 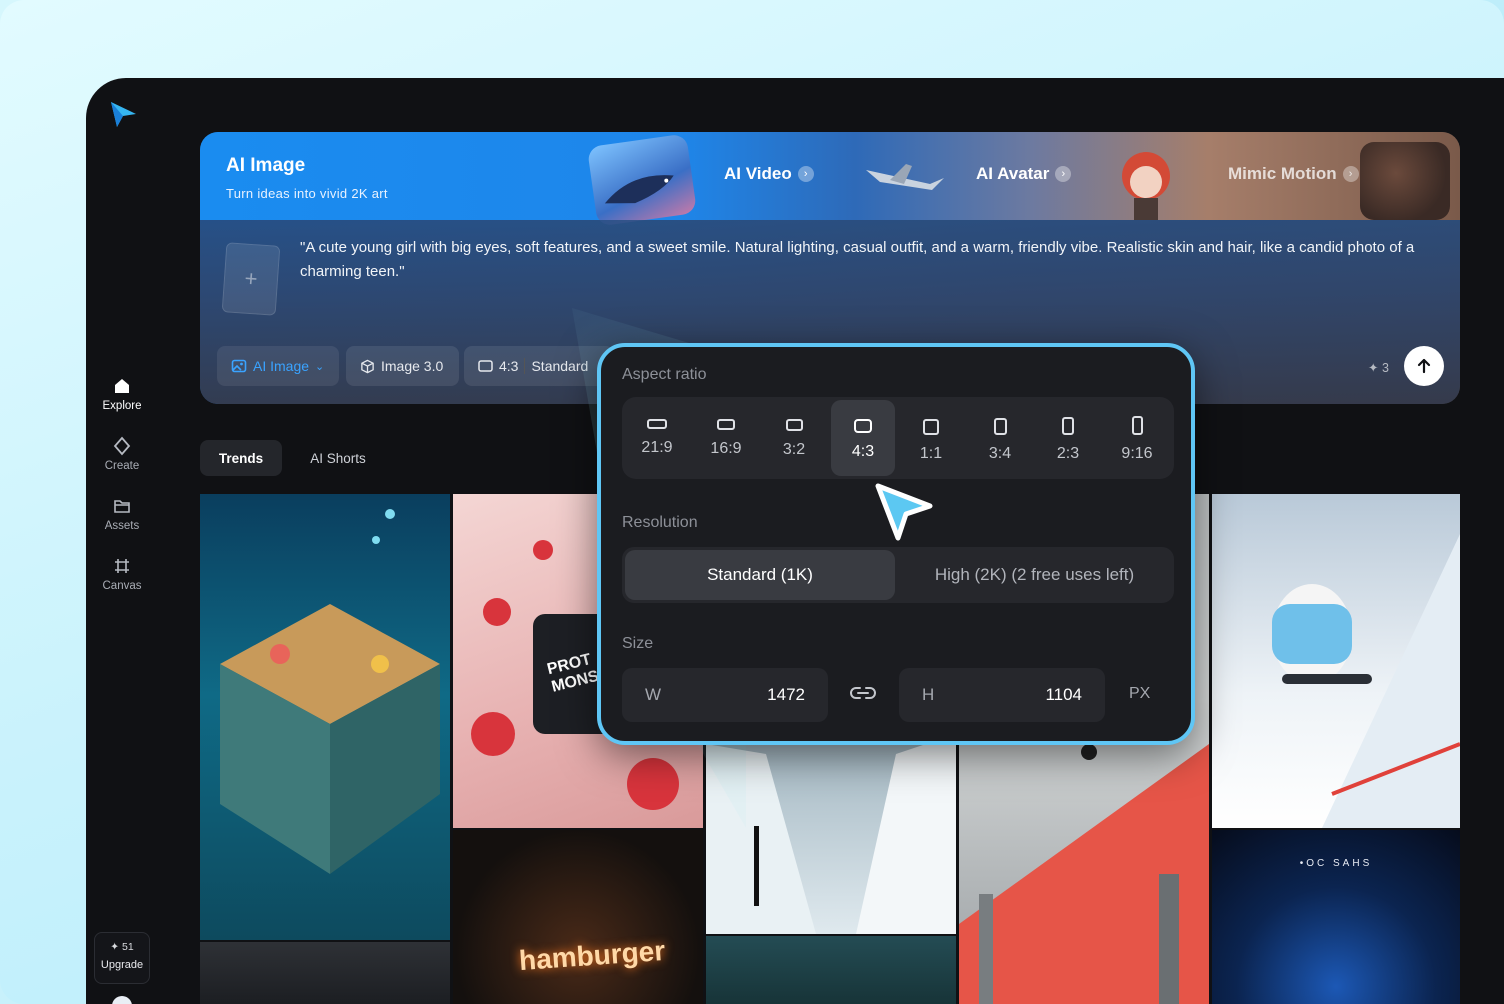 I want to click on resolution-high-option: High (2K) (2 free uses left), so click(x=1034, y=575).